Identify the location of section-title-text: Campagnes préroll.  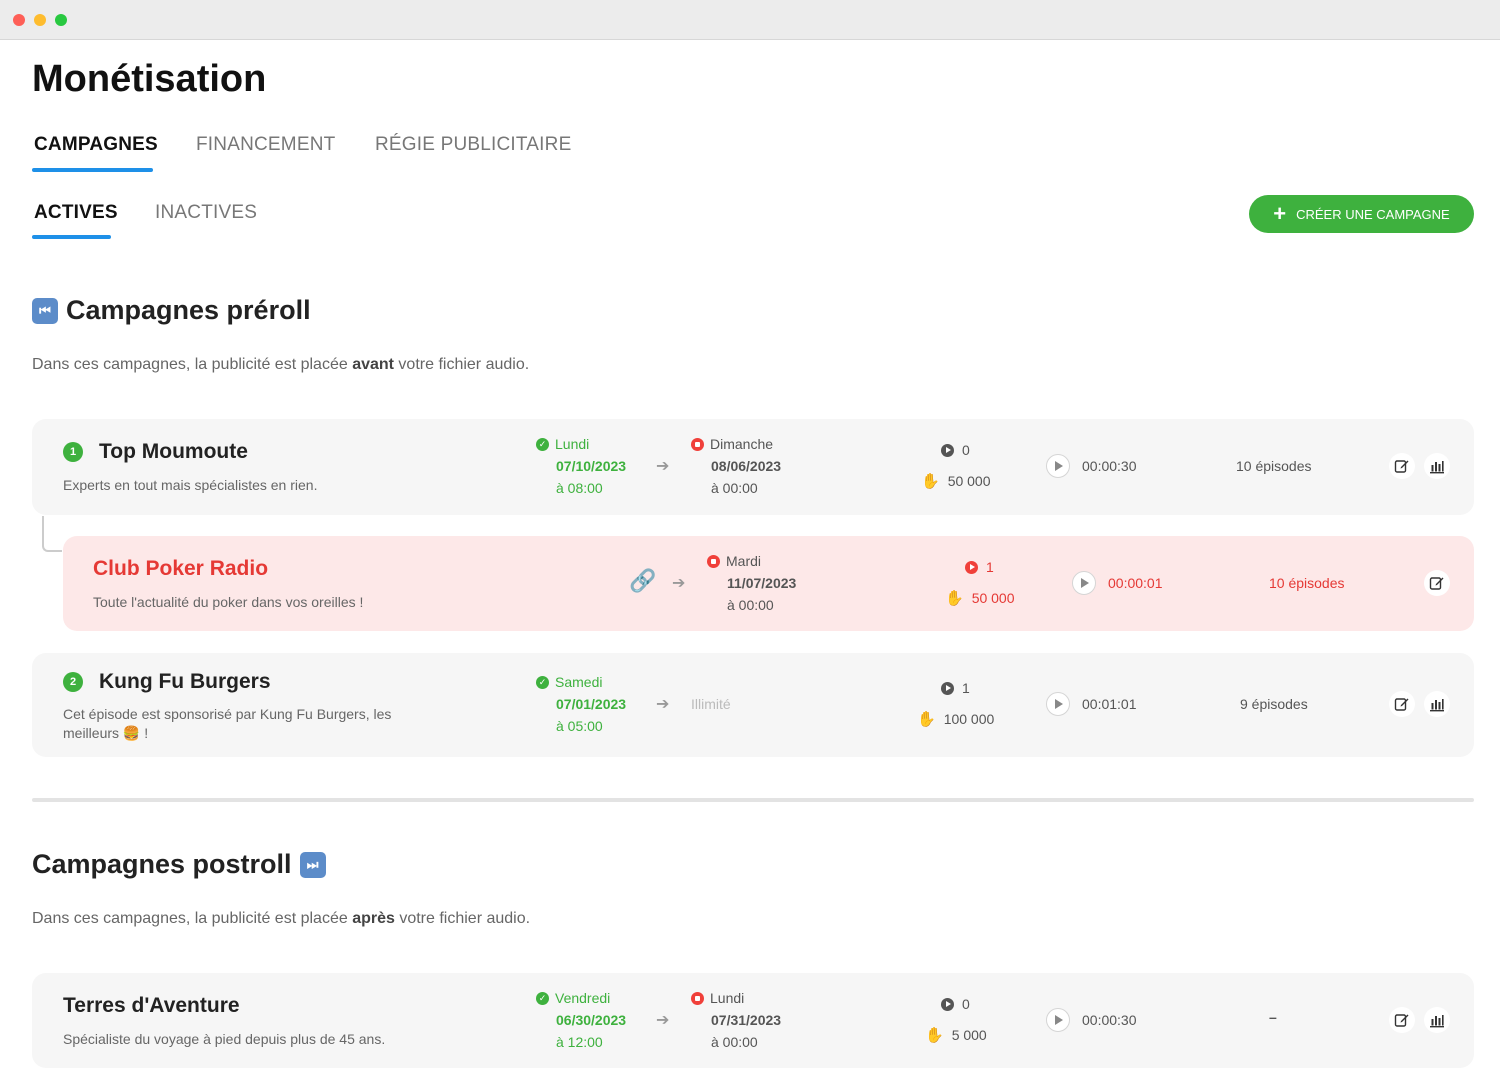
(188, 310).